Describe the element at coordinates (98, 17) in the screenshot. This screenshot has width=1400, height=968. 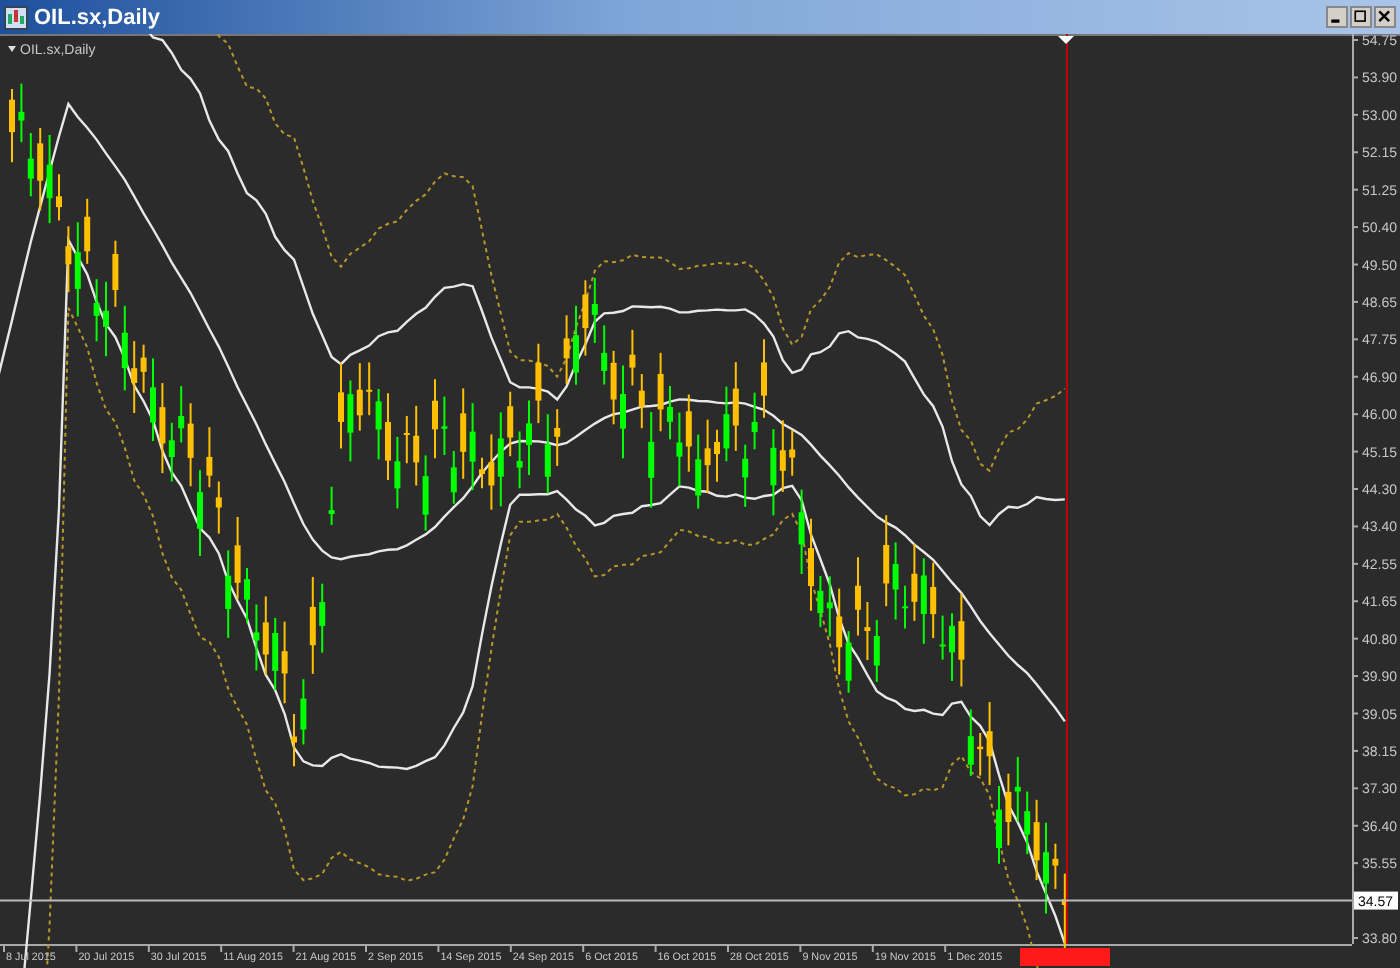
I see `window-title: OIL.sx,Daily` at that location.